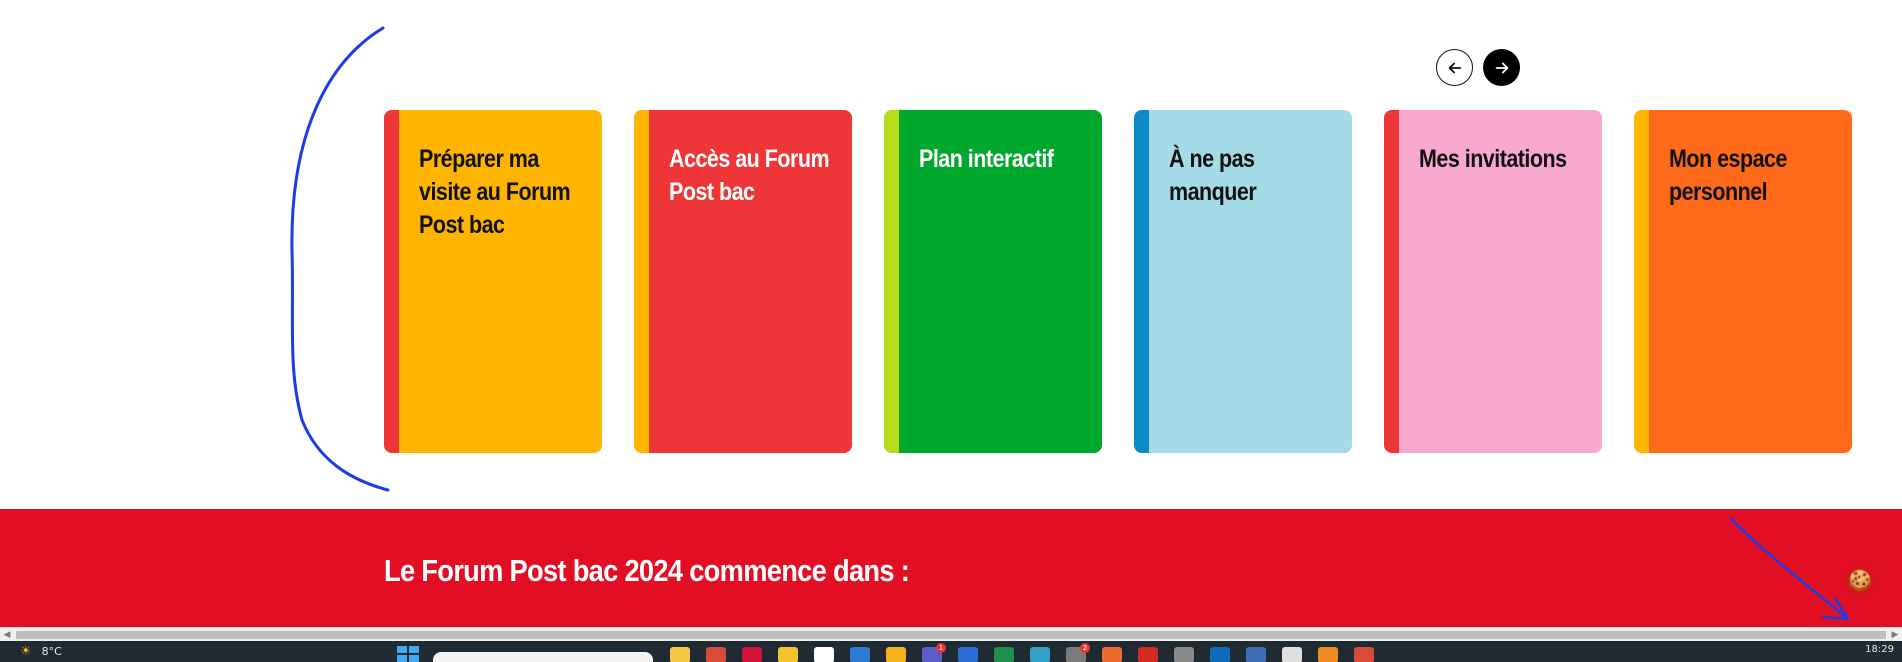 This screenshot has width=1902, height=662. Describe the element at coordinates (1493, 281) in the screenshot. I see `carousel-card: Mes invitations` at that location.